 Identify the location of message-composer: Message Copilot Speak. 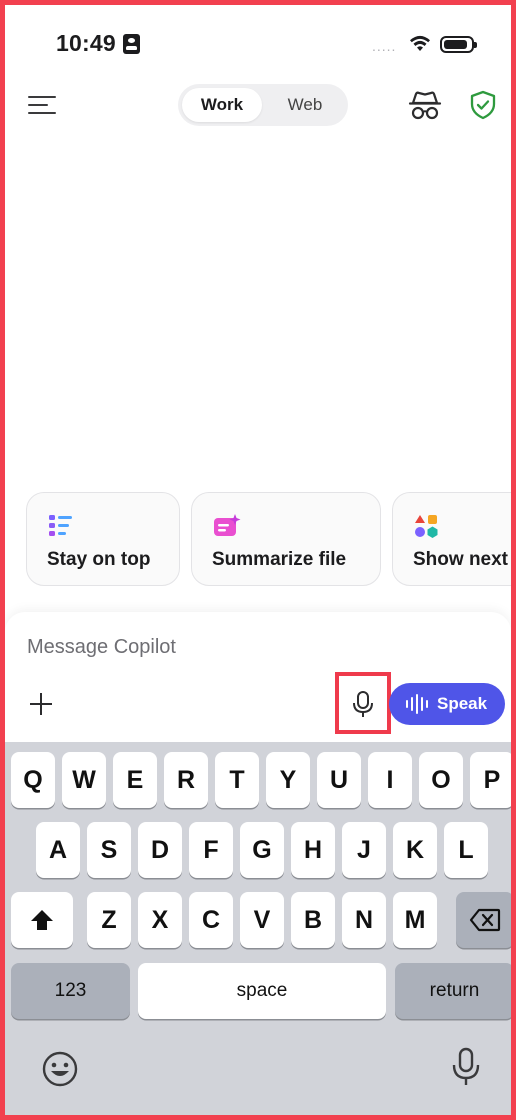
(258, 677).